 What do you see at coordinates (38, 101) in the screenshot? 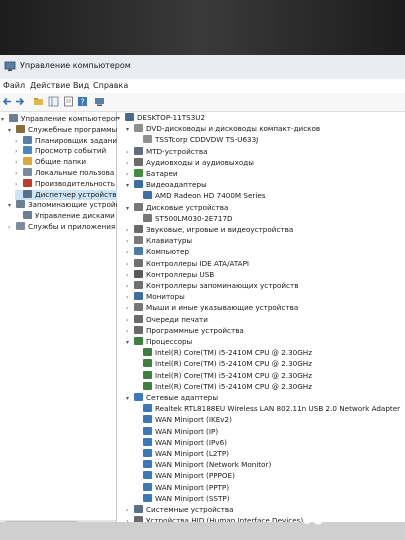
I see `up-folder-icon` at bounding box center [38, 101].